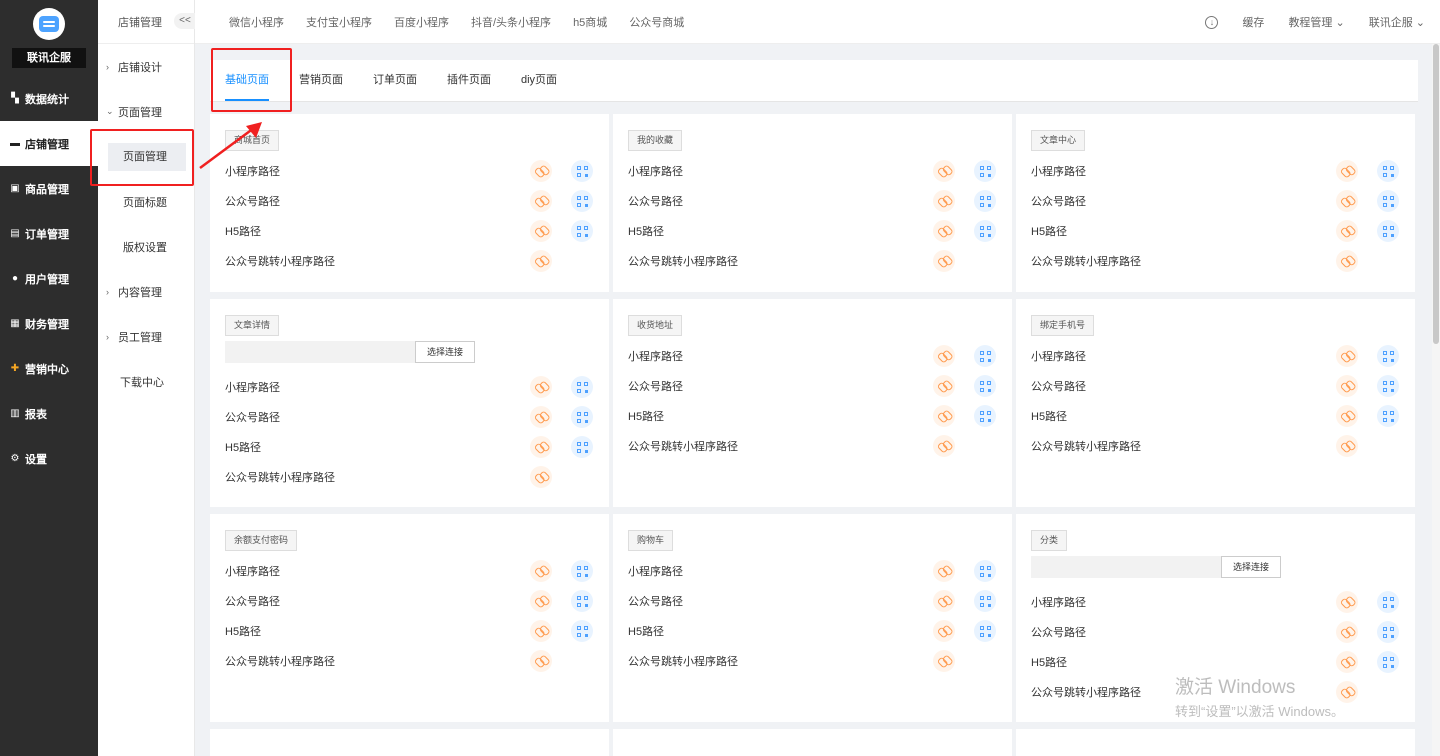  Describe the element at coordinates (1436, 194) in the screenshot. I see `scrollbar-thumb` at that location.